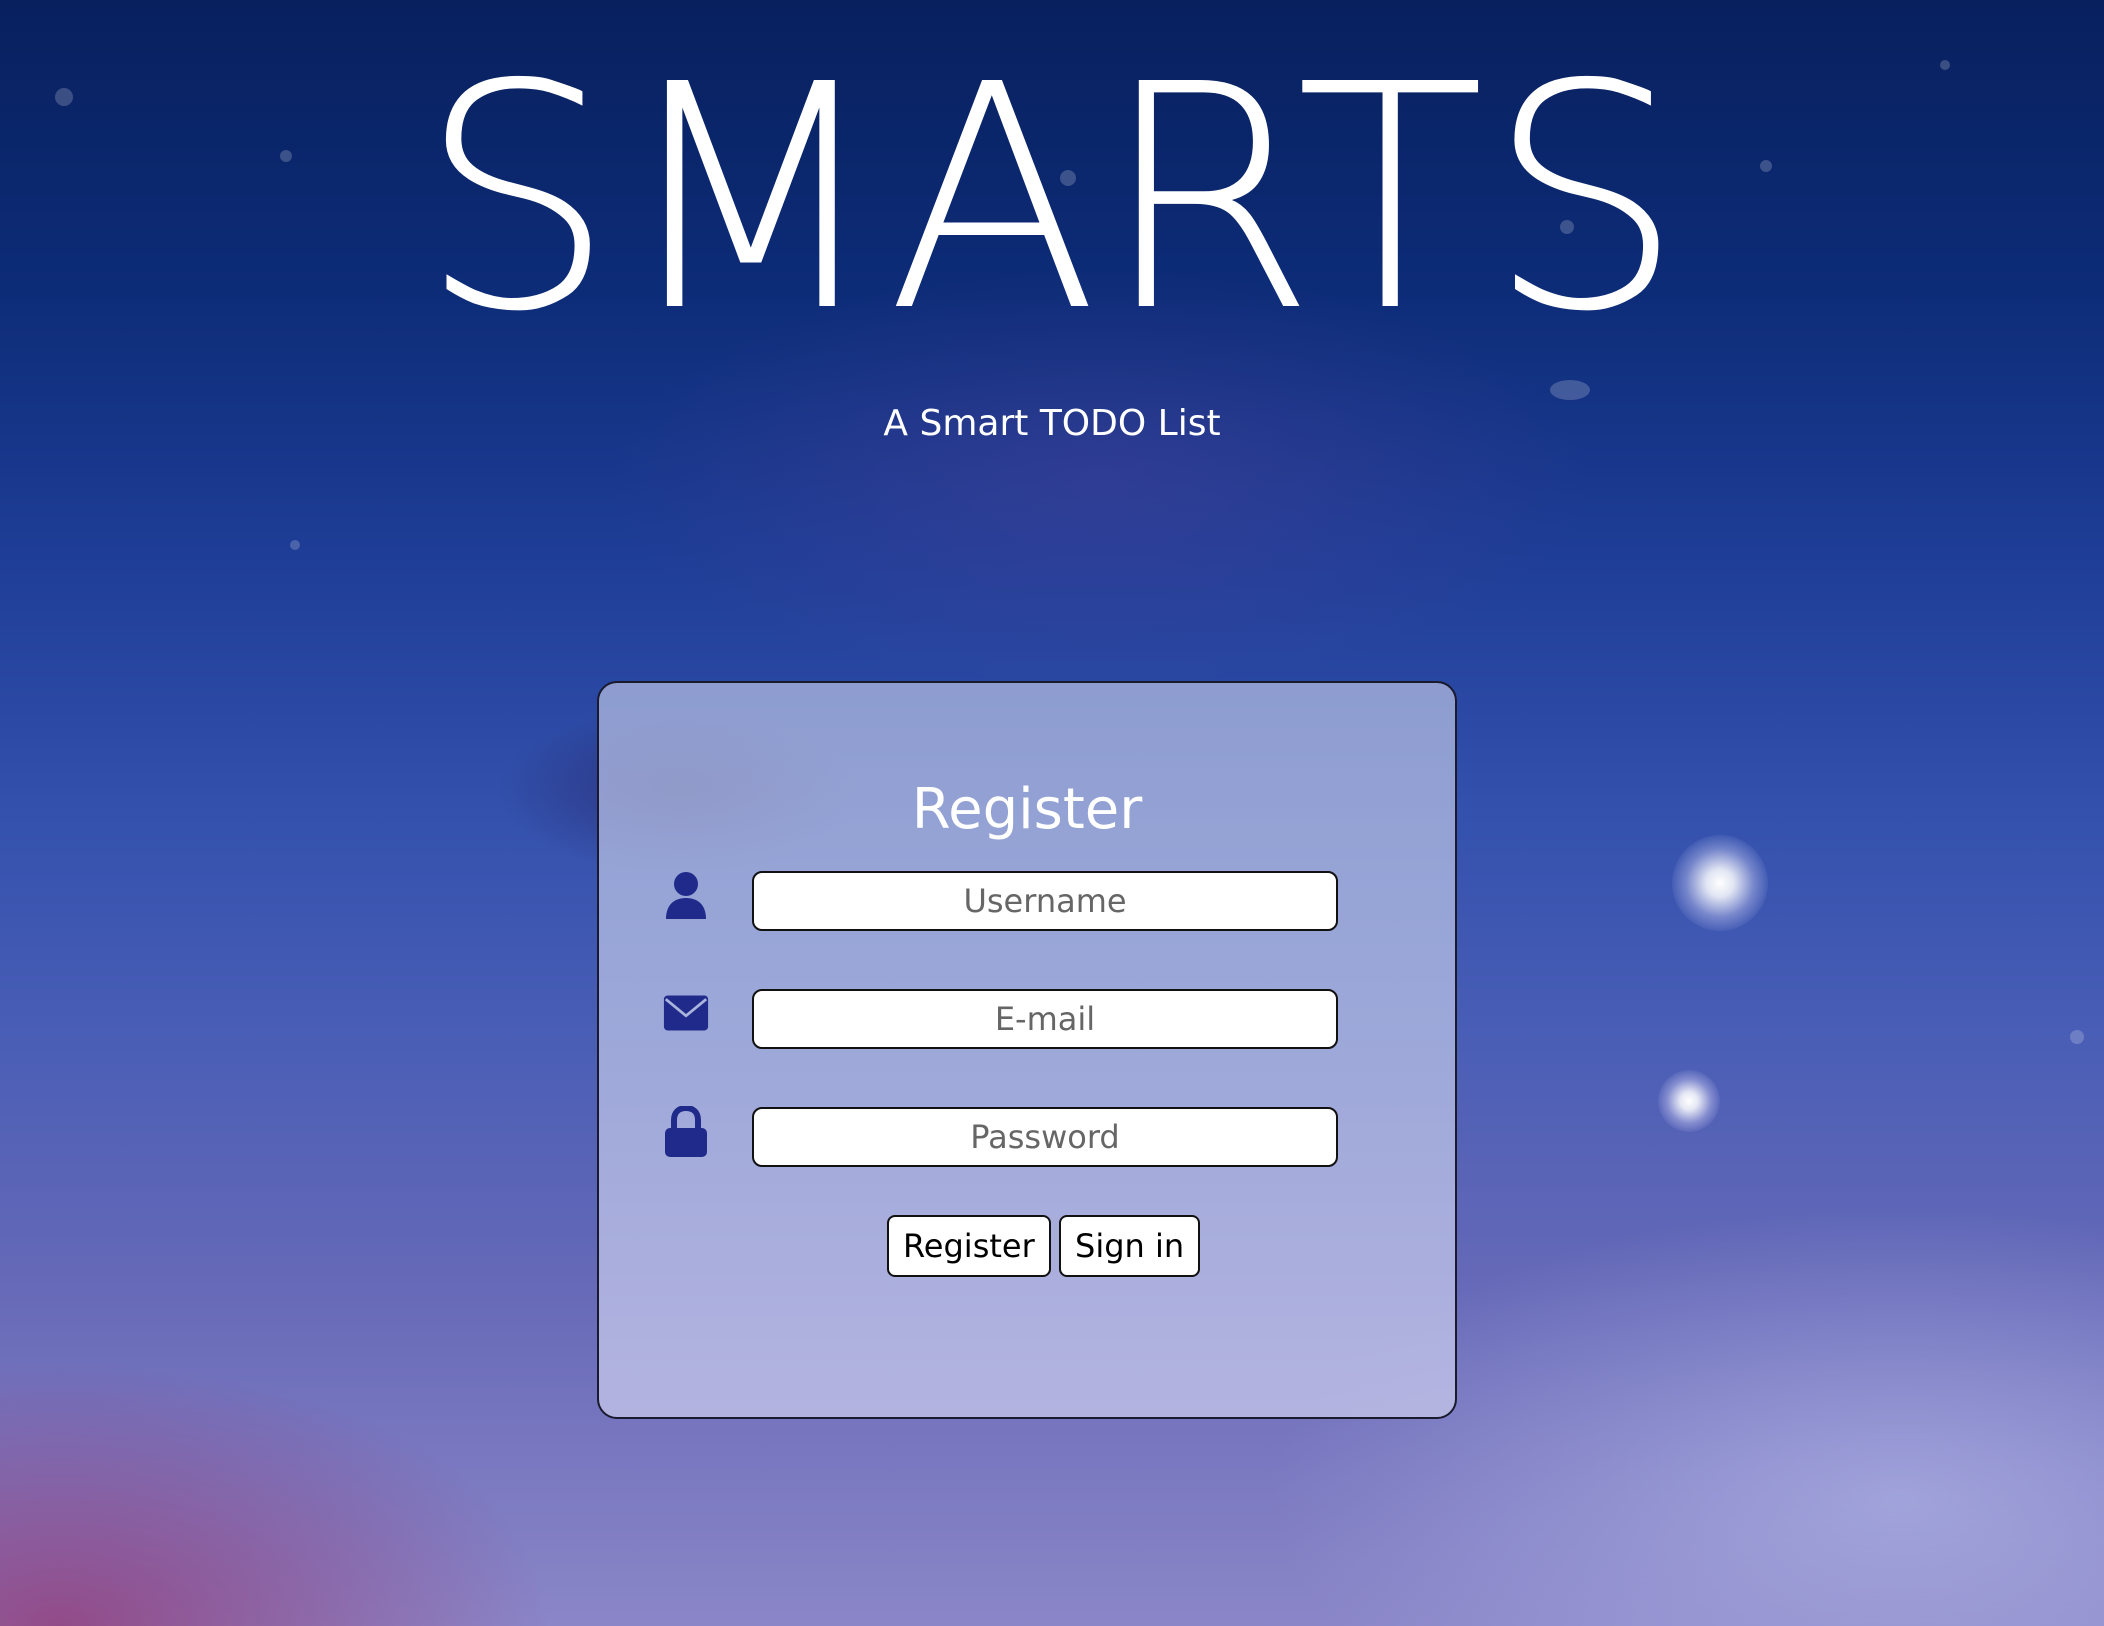 Image resolution: width=2104 pixels, height=1626 pixels. I want to click on app-title: SMARTS, so click(1052, 199).